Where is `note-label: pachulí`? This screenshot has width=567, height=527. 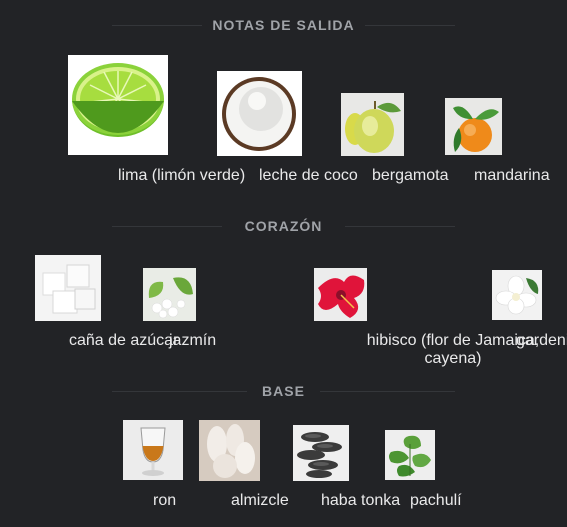
note-label: pachulí is located at coordinates (436, 500).